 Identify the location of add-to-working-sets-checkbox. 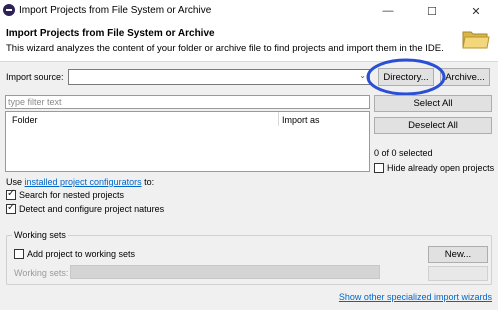
(19, 254).